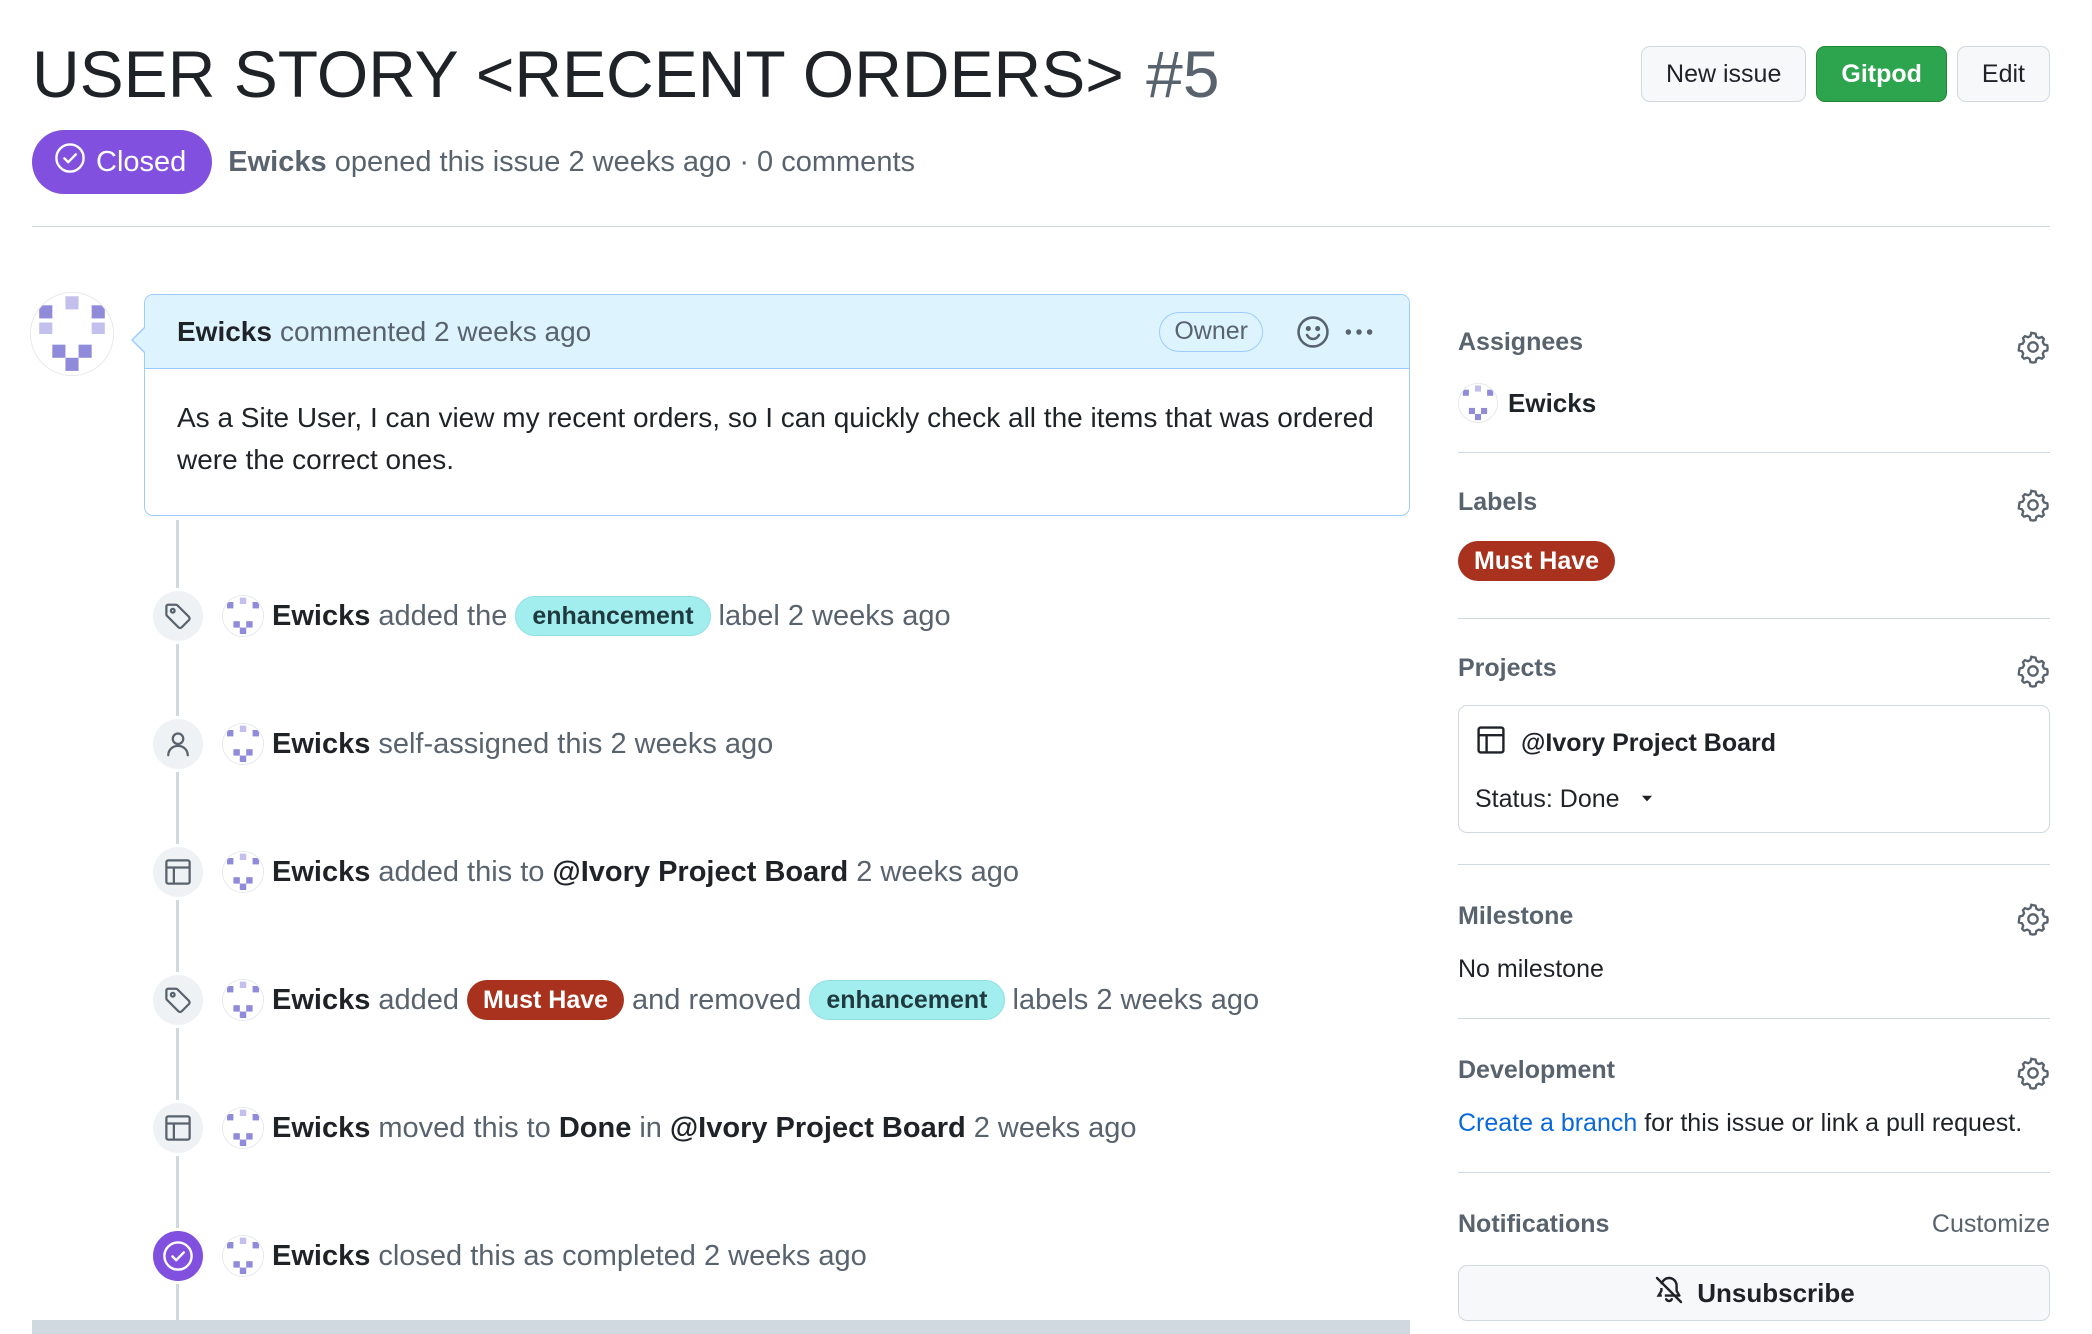 Image resolution: width=2092 pixels, height=1334 pixels. I want to click on timeline-text: moved this to, so click(464, 1127).